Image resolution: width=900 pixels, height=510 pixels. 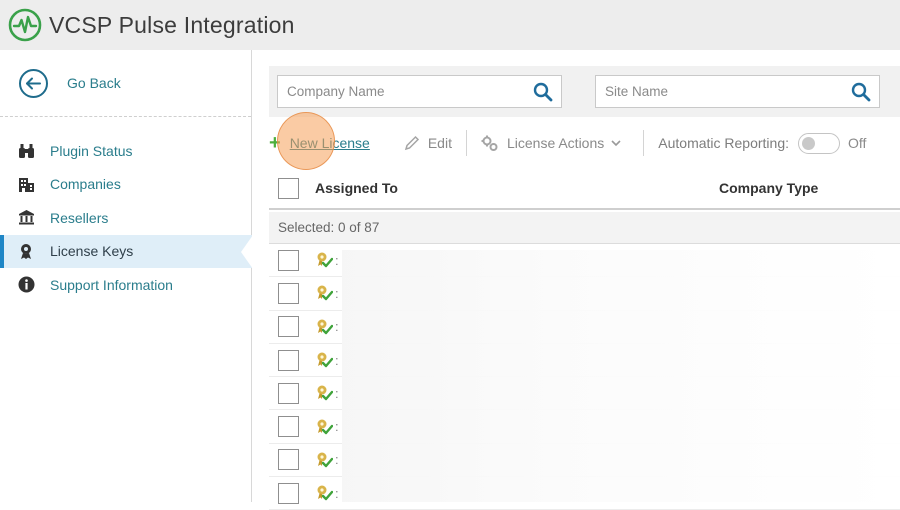 What do you see at coordinates (275, 143) in the screenshot?
I see `plus-icon: +` at bounding box center [275, 143].